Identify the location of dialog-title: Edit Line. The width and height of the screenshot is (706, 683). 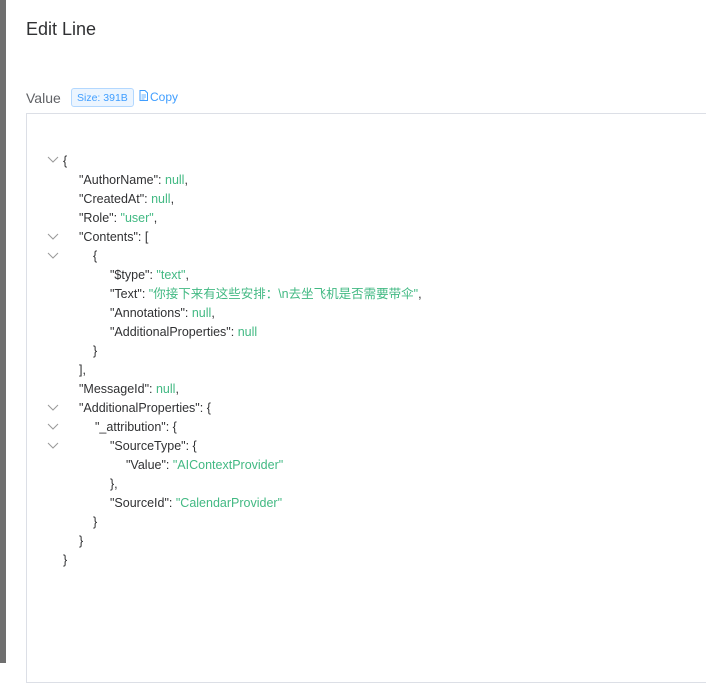
(61, 29).